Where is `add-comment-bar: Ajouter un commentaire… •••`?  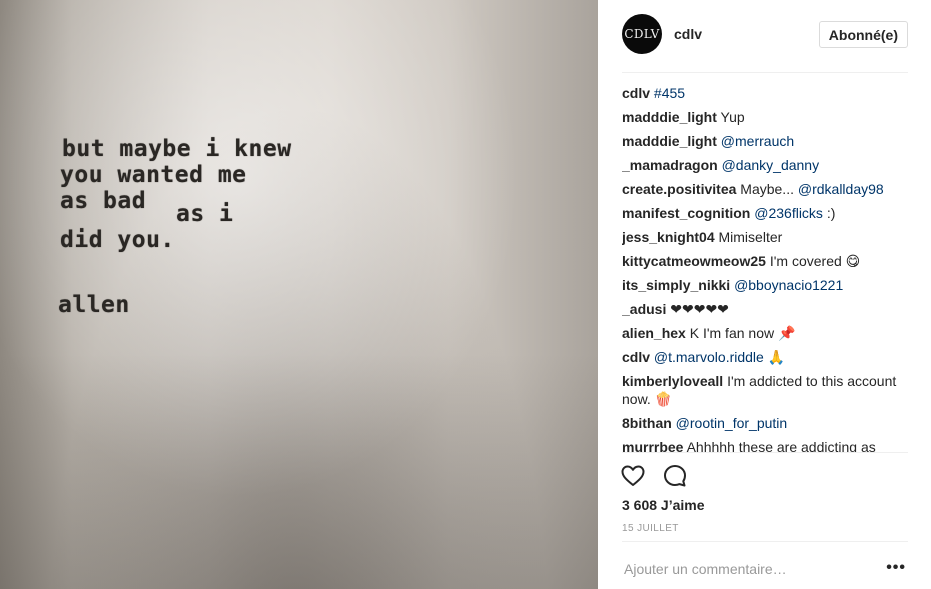
add-comment-bar: Ajouter un commentaire… ••• is located at coordinates (765, 565).